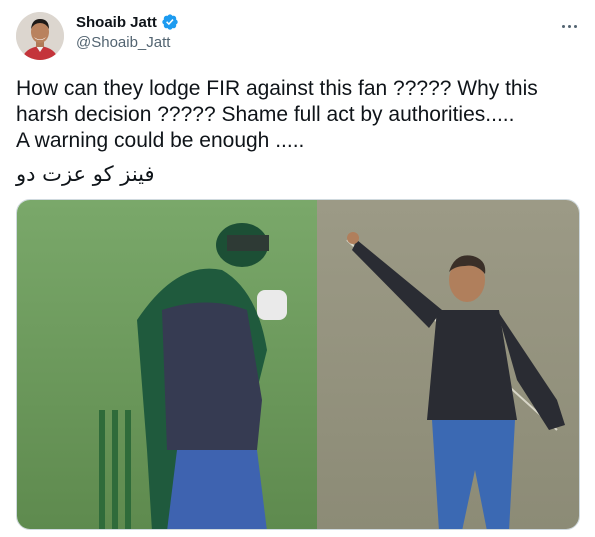  I want to click on more-options-icon, so click(569, 26).